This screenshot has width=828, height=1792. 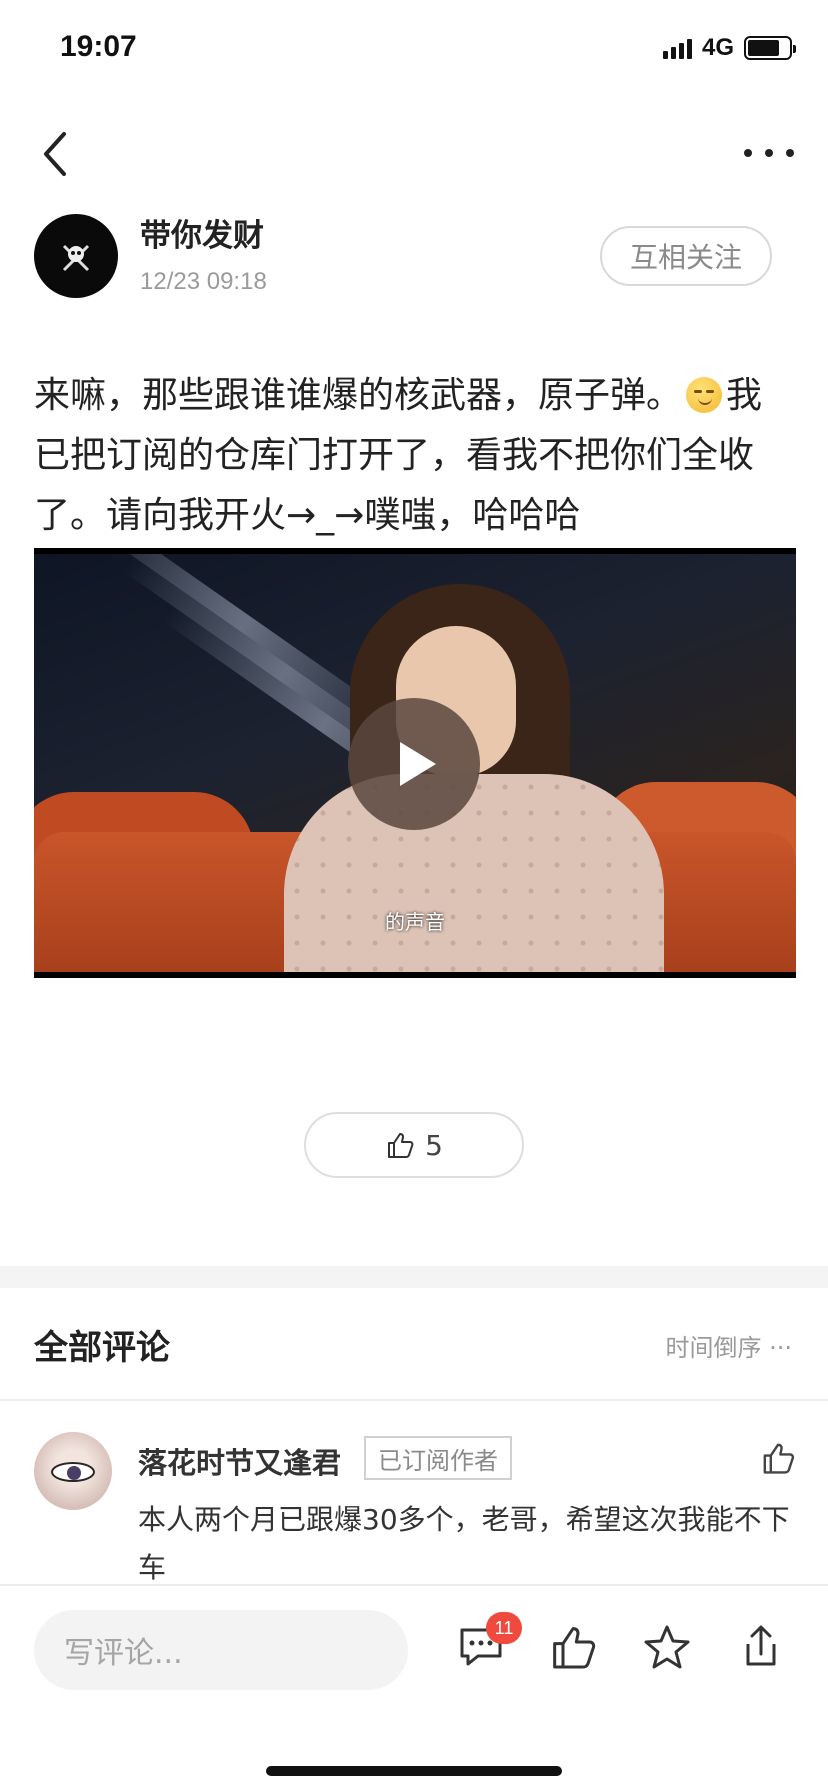 What do you see at coordinates (769, 153) in the screenshot?
I see `more-icon` at bounding box center [769, 153].